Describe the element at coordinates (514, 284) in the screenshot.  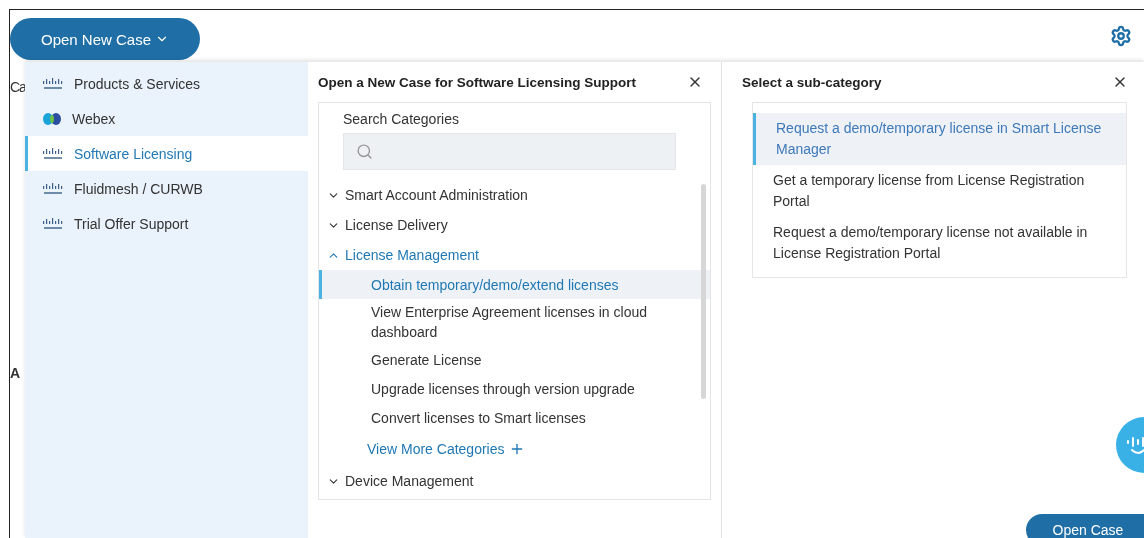
I see `subcategory-item: Obtain temporary/demo/extend licenses` at that location.